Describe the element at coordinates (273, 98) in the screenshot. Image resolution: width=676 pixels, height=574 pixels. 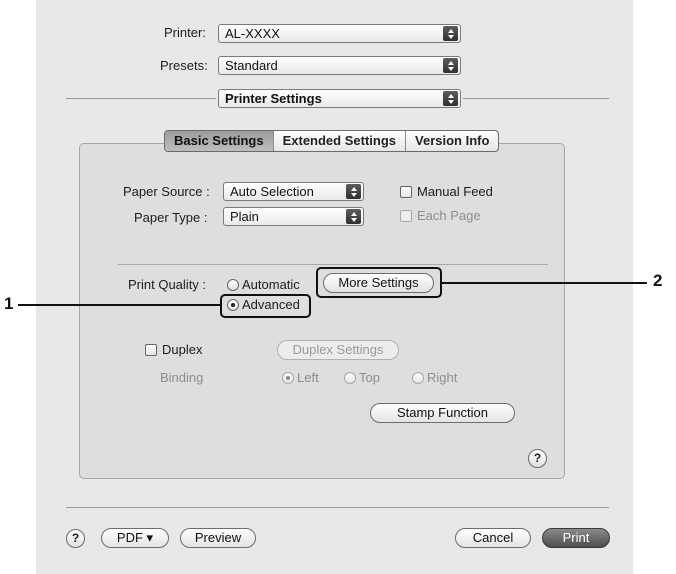
I see `pane-selector-value: Printer Settings` at that location.